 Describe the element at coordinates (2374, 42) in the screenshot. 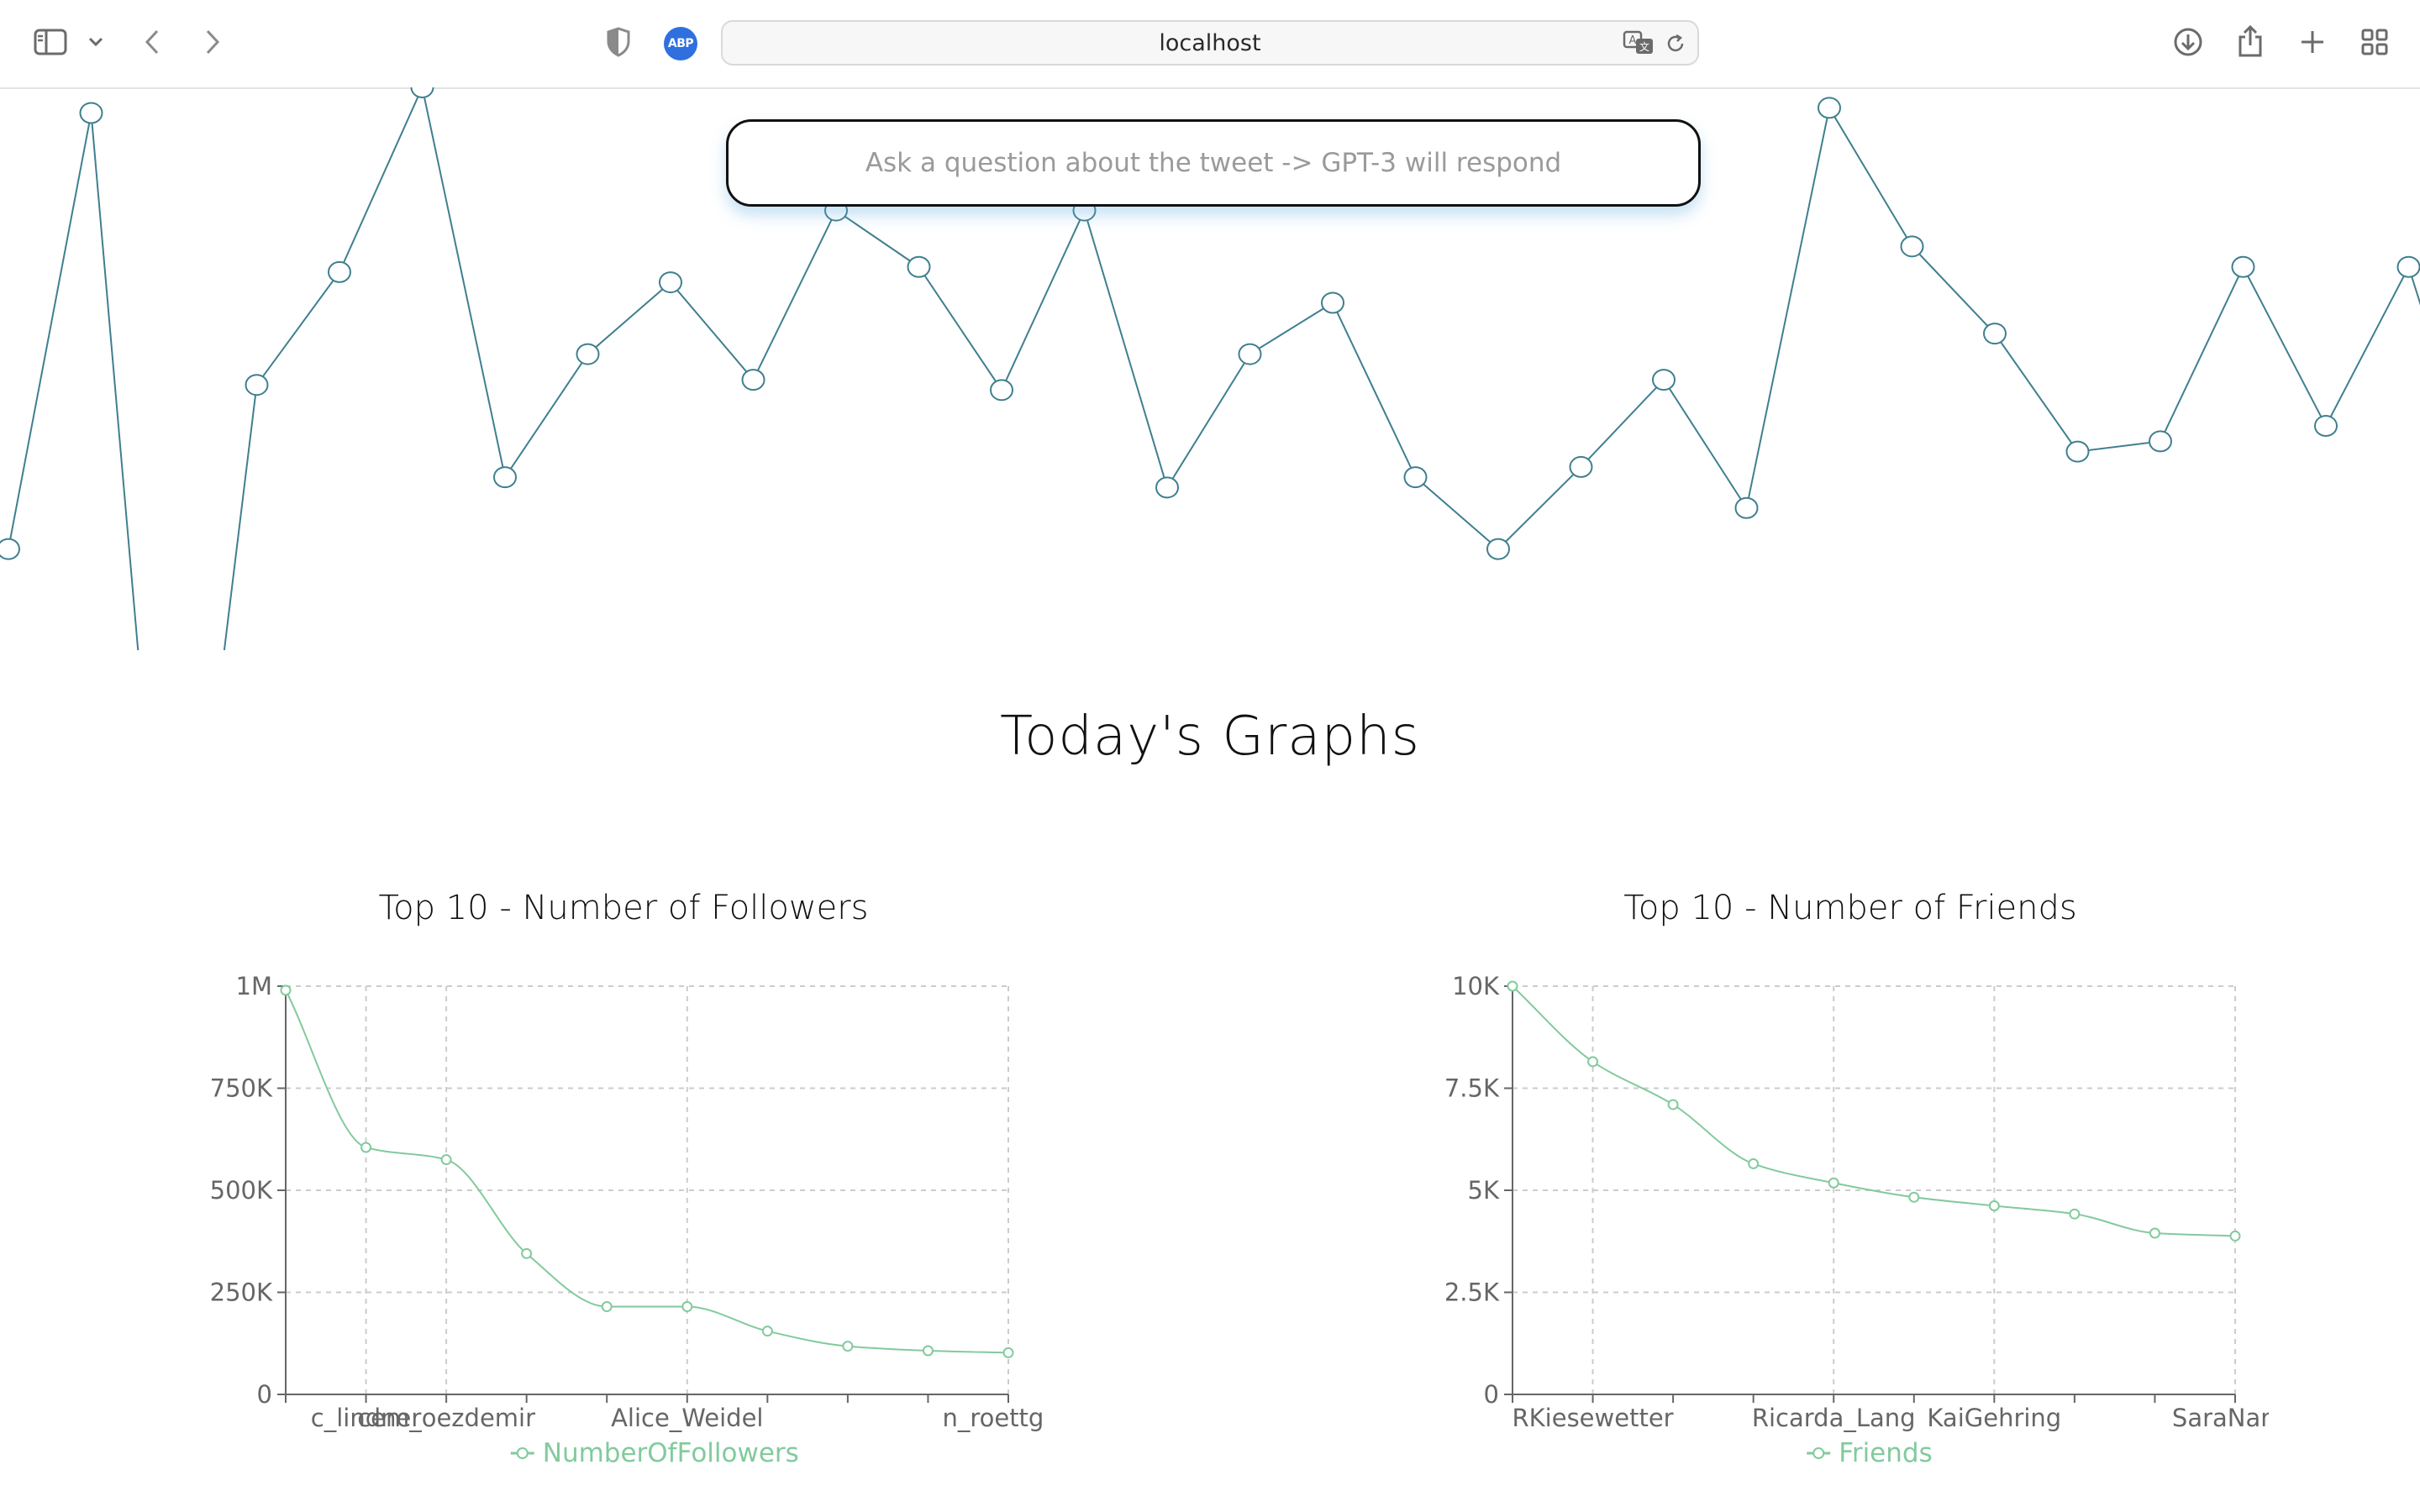

I see `tab-overview-icon` at that location.